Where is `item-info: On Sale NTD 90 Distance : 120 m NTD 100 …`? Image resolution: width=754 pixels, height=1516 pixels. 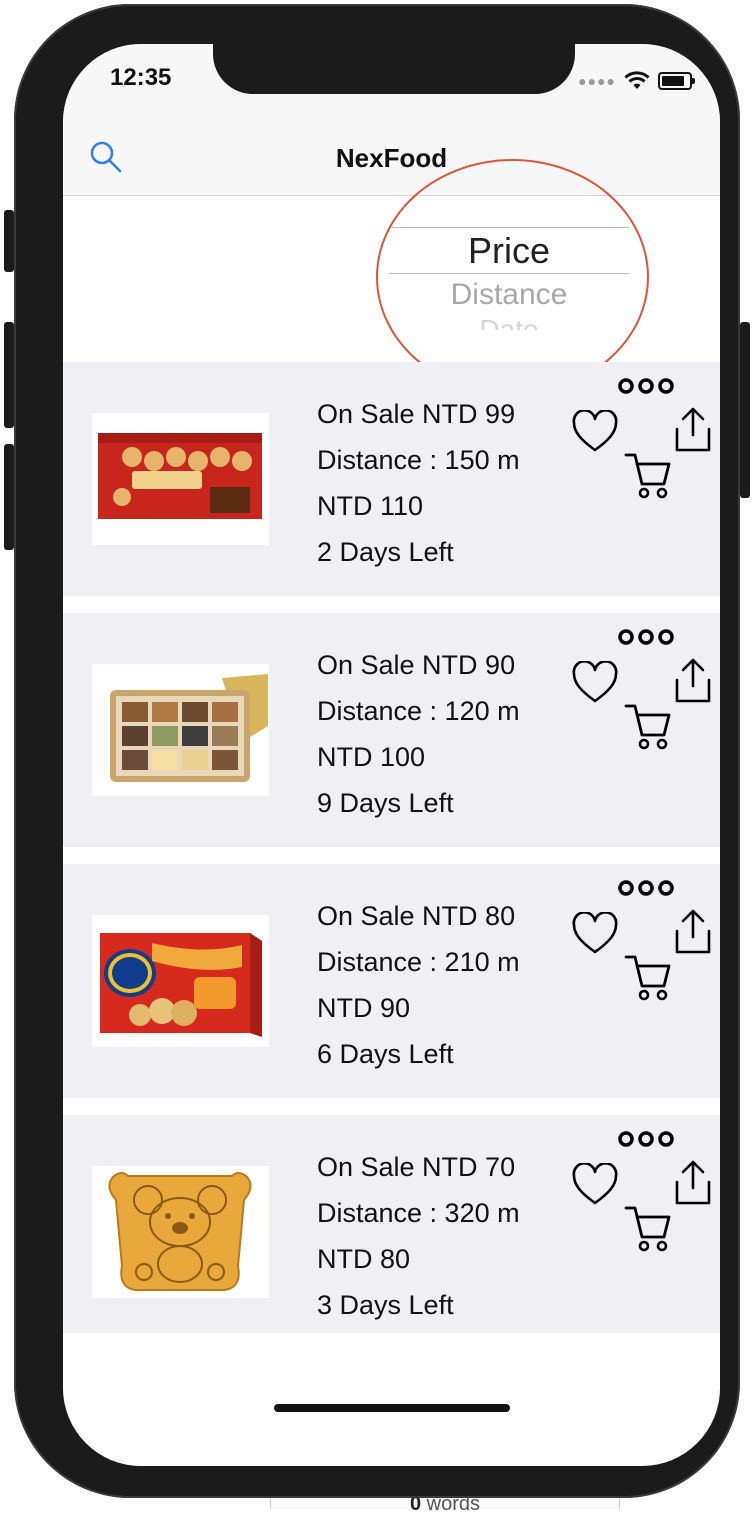 item-info: On Sale NTD 90 Distance : 120 m NTD 100 … is located at coordinates (418, 739).